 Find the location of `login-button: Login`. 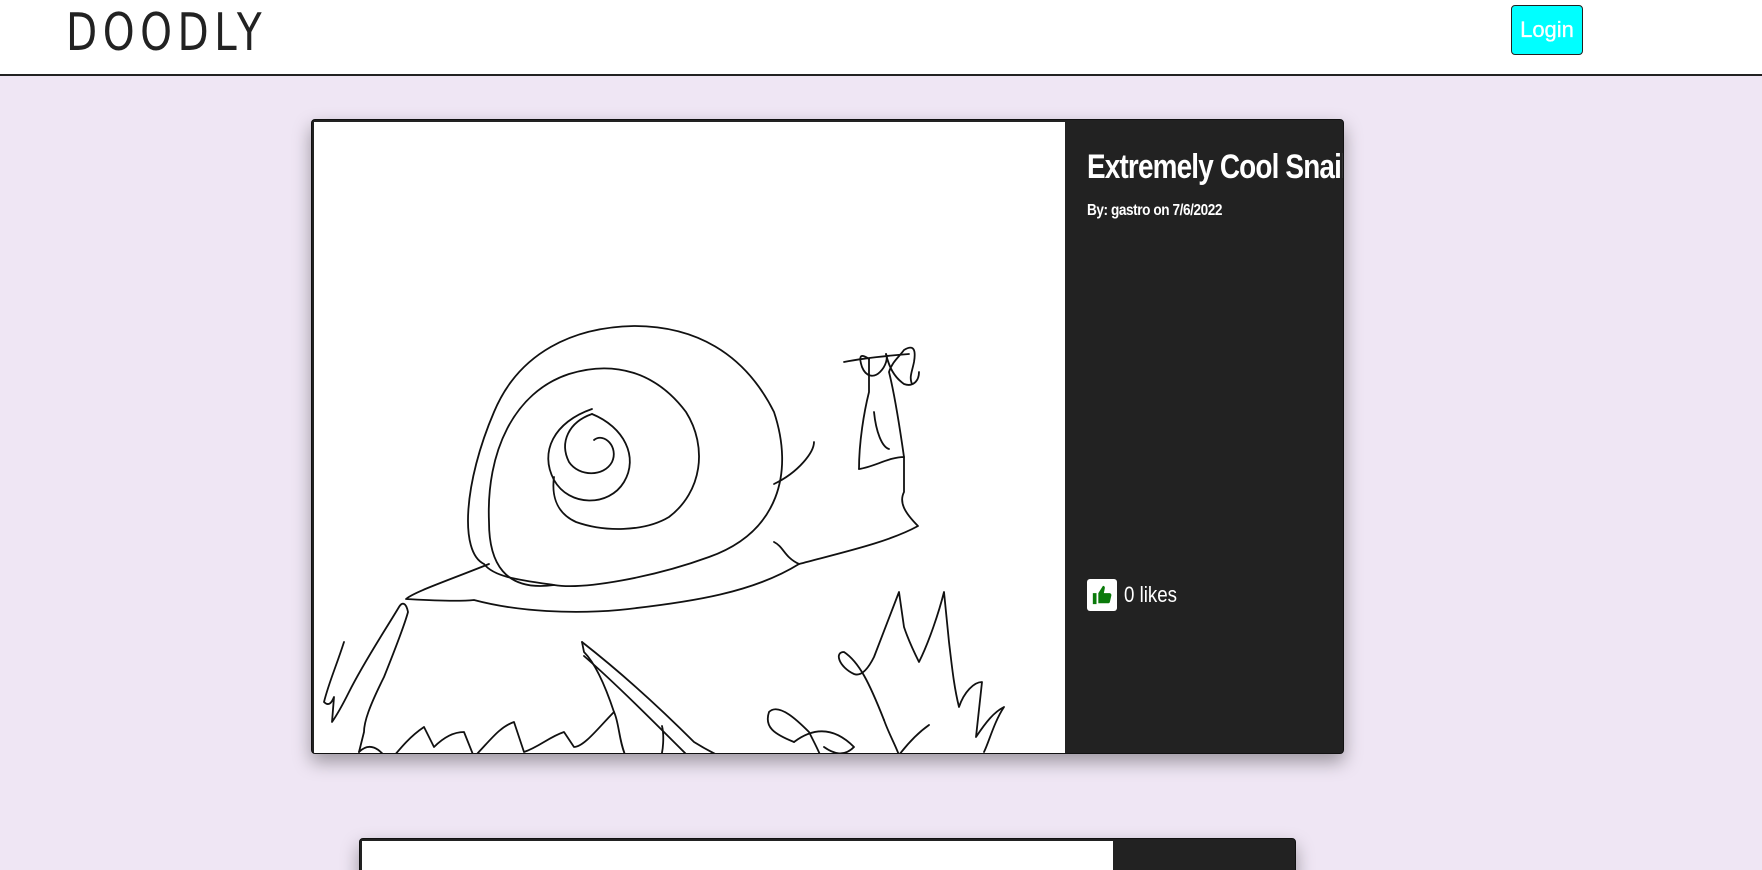

login-button: Login is located at coordinates (1547, 30).